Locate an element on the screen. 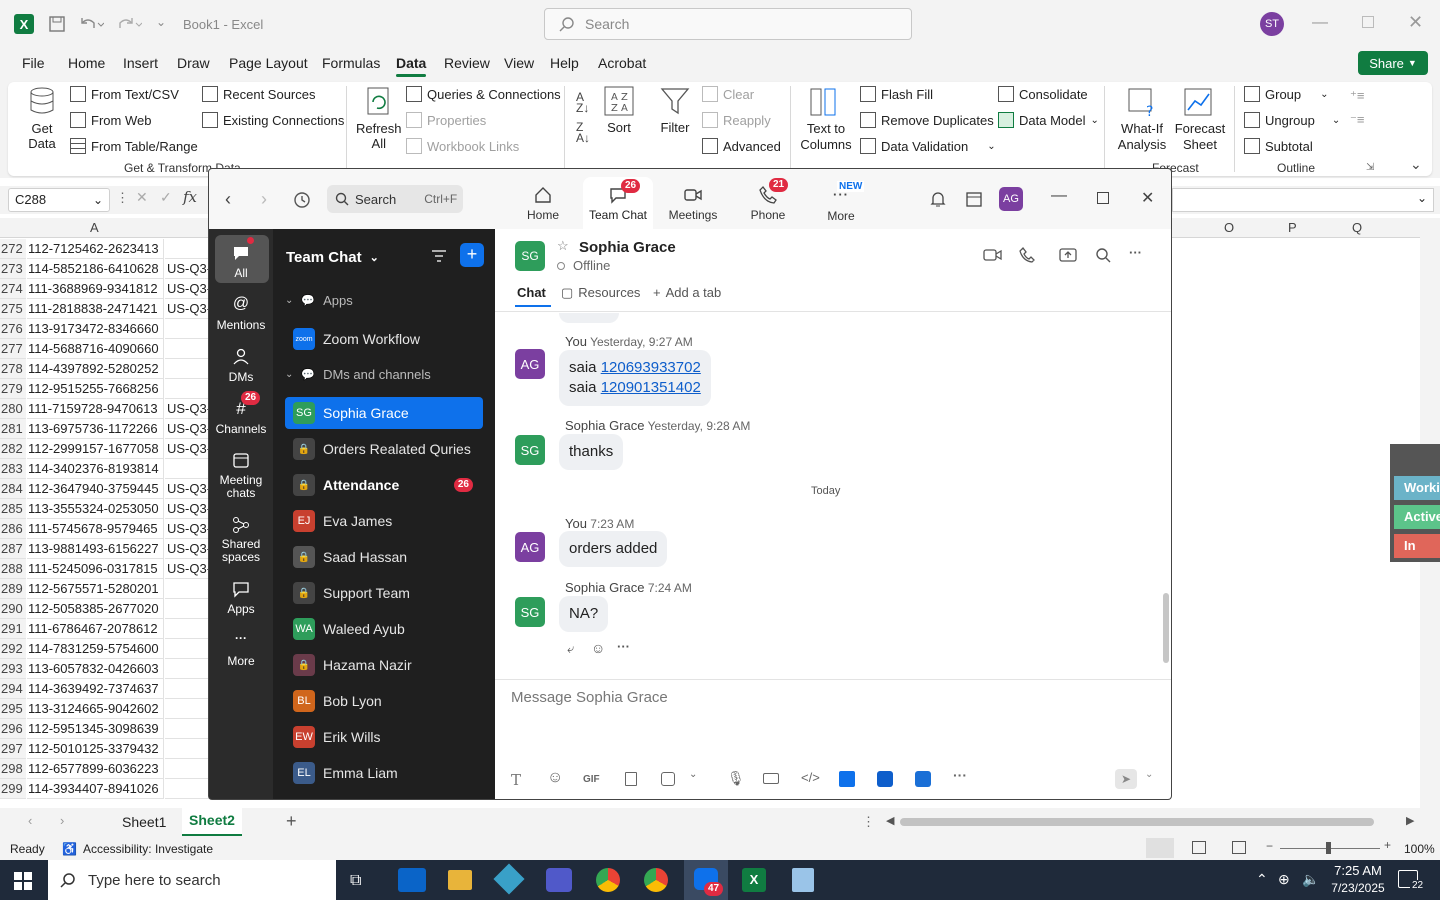 The image size is (1440, 900). zoom-in-icon: + is located at coordinates (1387, 845).